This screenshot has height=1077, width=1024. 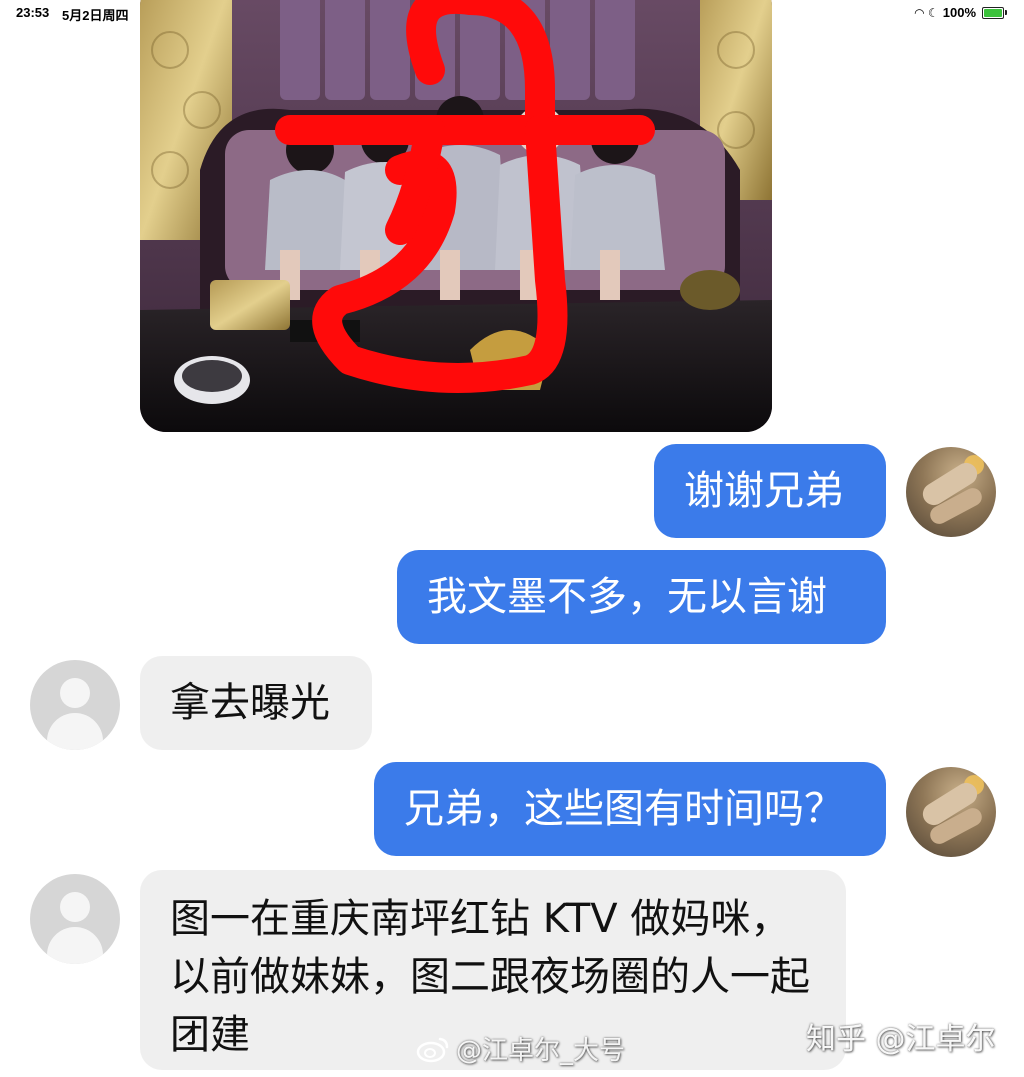 I want to click on status-date: 5月2日周四, so click(x=95, y=15).